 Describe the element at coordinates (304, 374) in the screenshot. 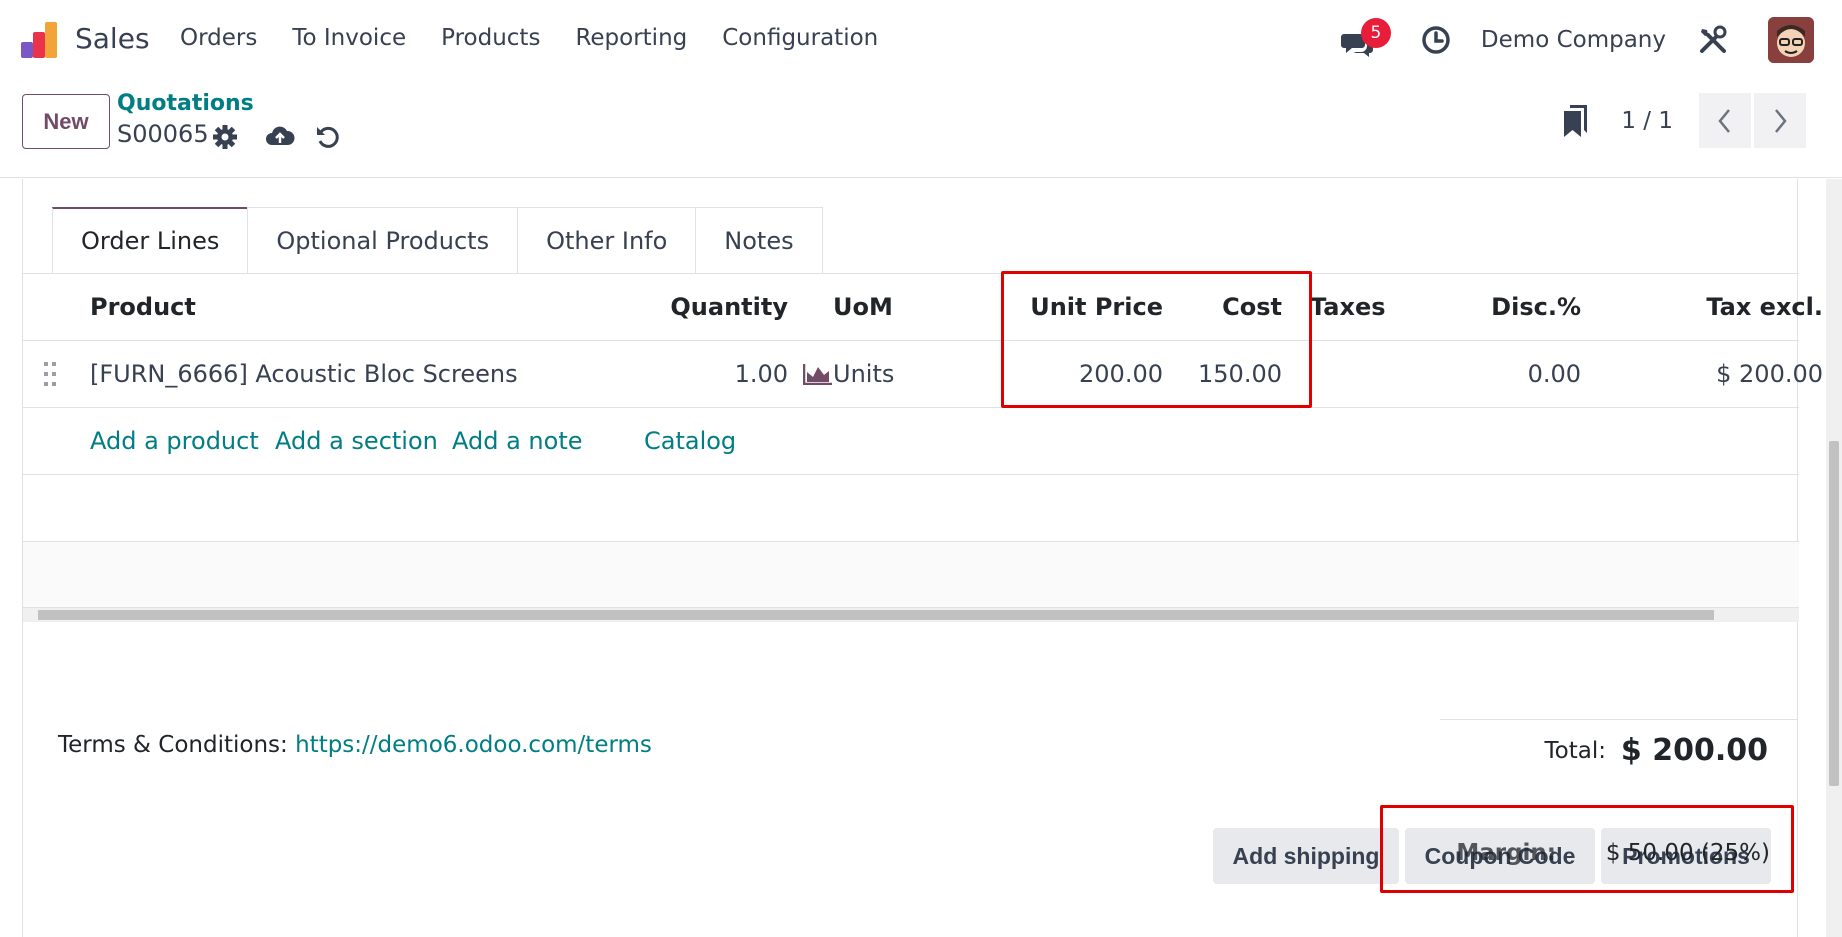

I see `cell-product: [FURN_6666] Acoustic Bloc Screens` at that location.